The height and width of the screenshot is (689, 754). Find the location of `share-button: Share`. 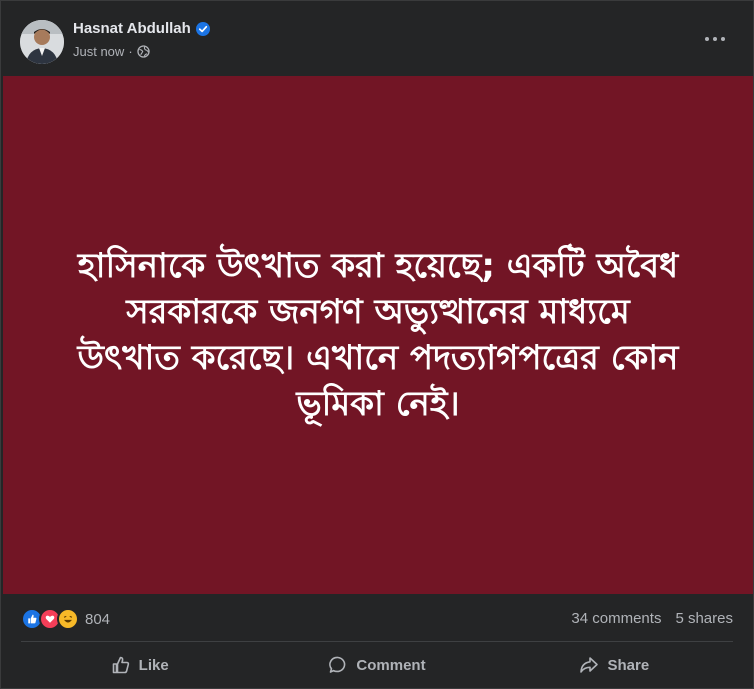

share-button: Share is located at coordinates (614, 665).